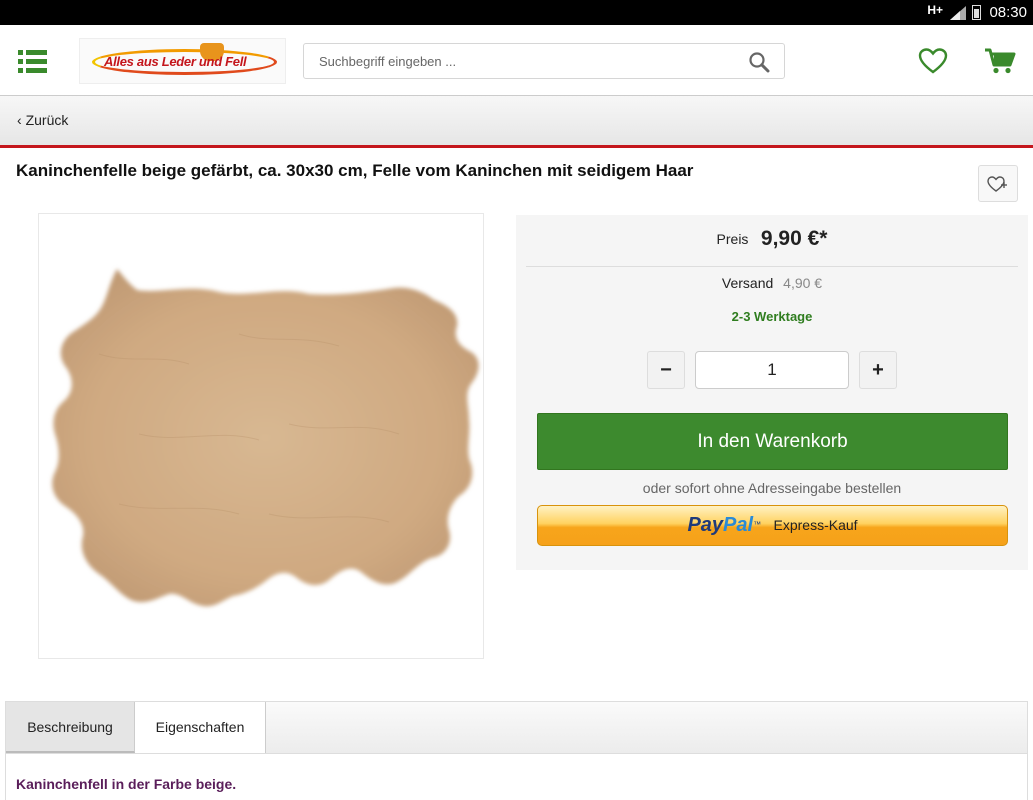  What do you see at coordinates (933, 61) in the screenshot?
I see `heart-icon` at bounding box center [933, 61].